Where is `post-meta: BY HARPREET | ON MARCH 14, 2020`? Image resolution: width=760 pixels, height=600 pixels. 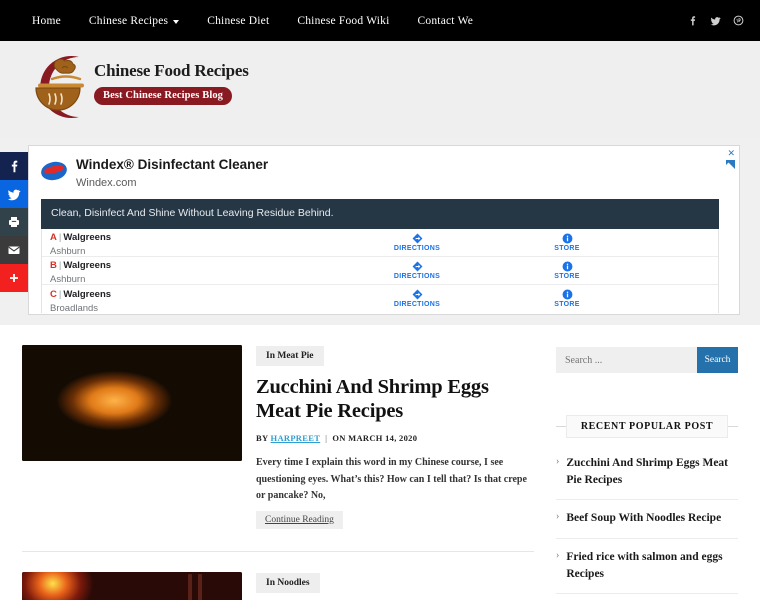 post-meta: BY HARPREET | ON MARCH 14, 2020 is located at coordinates (395, 438).